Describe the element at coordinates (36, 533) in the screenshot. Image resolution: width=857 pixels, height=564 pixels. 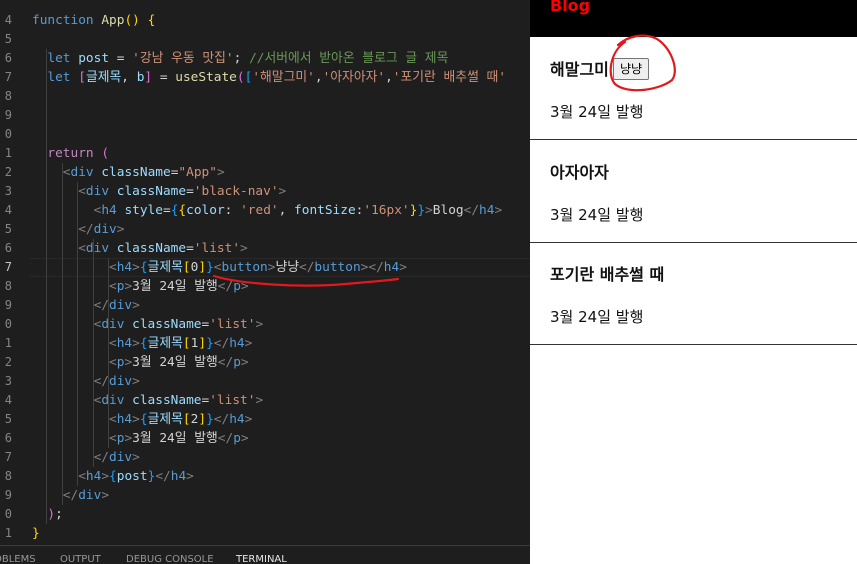
I see `code-line: }` at that location.